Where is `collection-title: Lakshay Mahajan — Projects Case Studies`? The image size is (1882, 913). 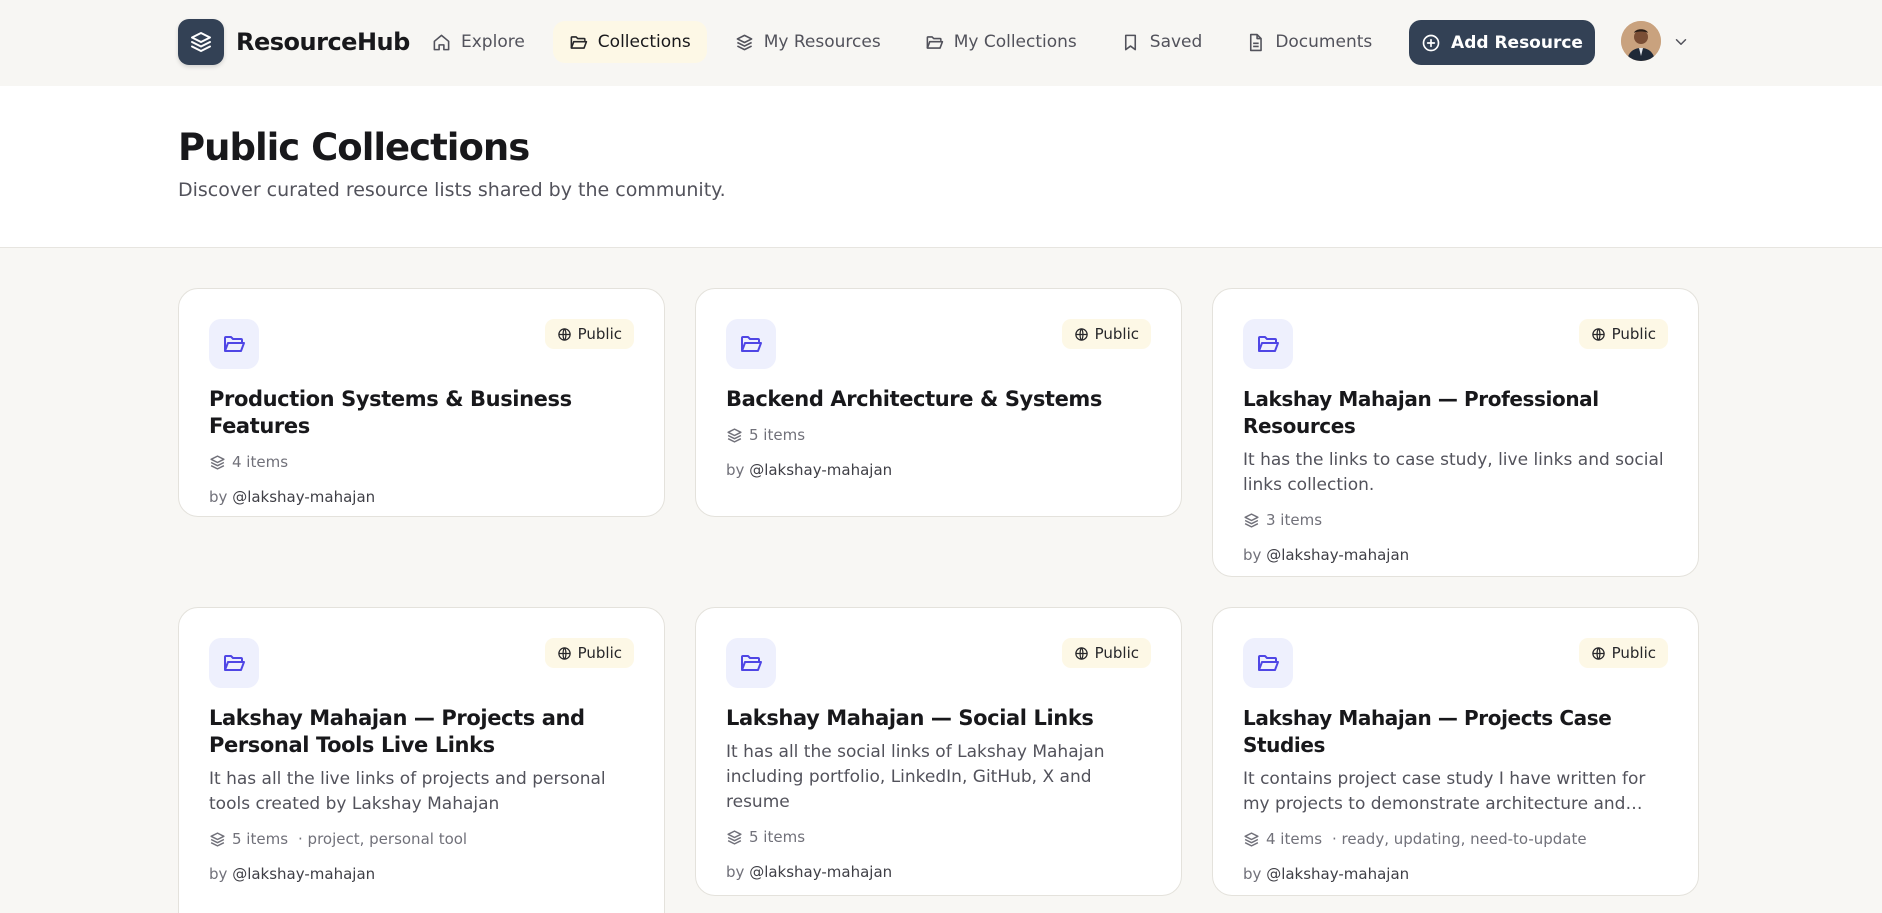 collection-title: Lakshay Mahajan — Projects Case Studies is located at coordinates (1455, 732).